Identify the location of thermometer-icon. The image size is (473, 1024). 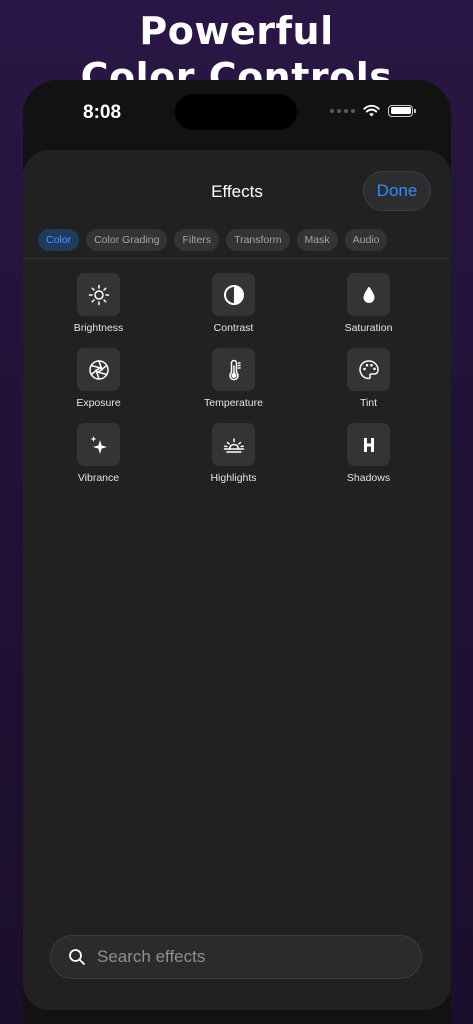
(233, 369).